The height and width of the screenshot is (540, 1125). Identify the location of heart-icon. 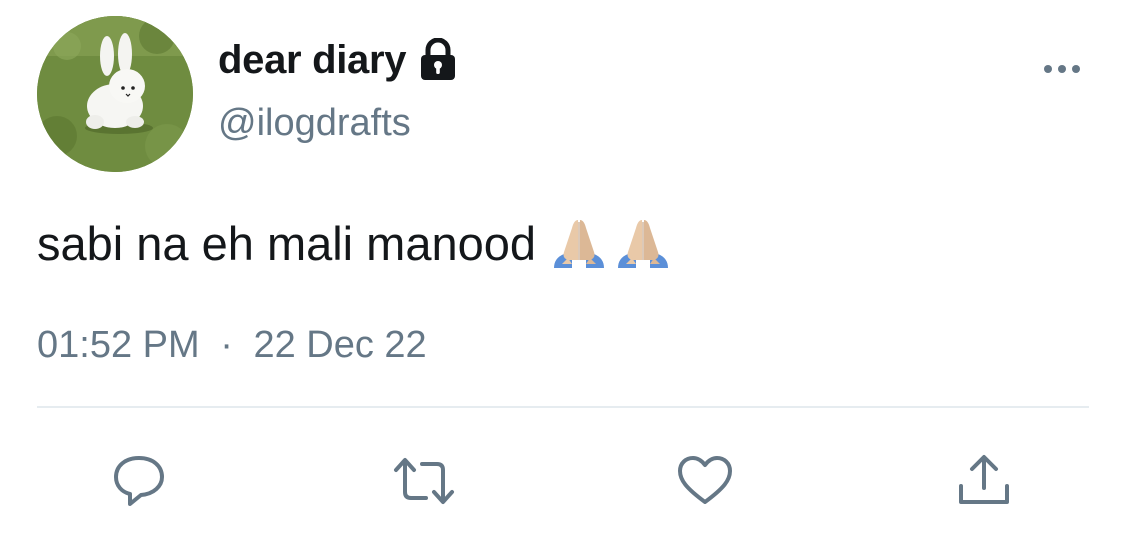
(705, 480).